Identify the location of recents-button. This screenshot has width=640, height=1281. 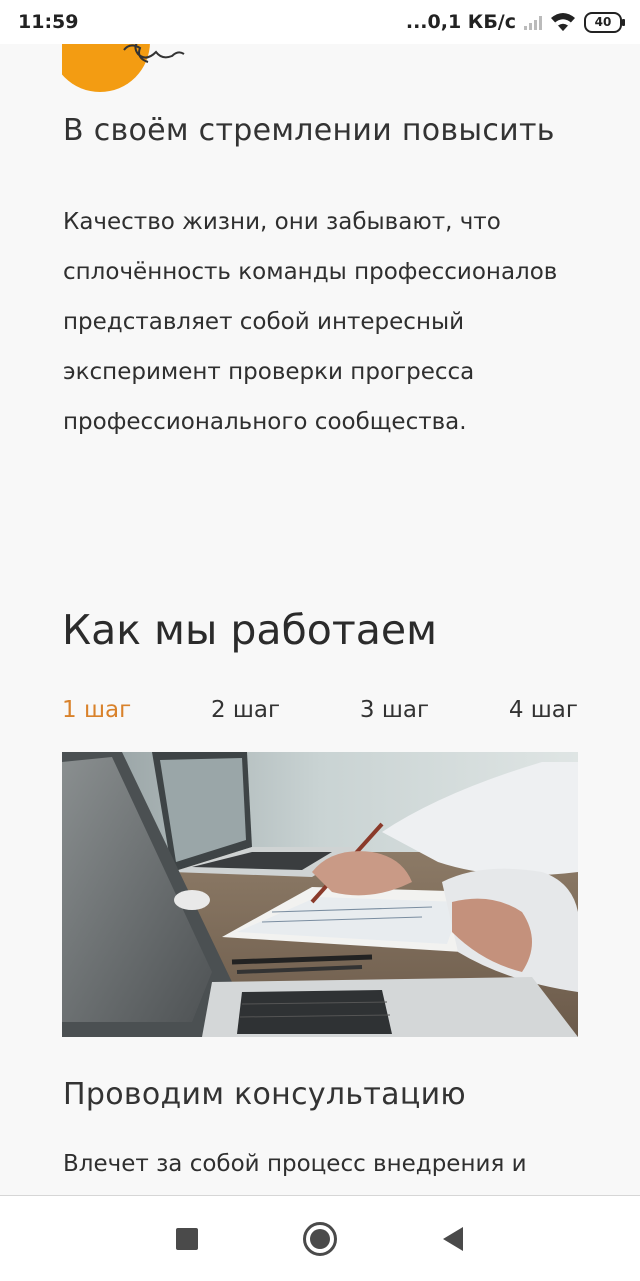
(187, 1238).